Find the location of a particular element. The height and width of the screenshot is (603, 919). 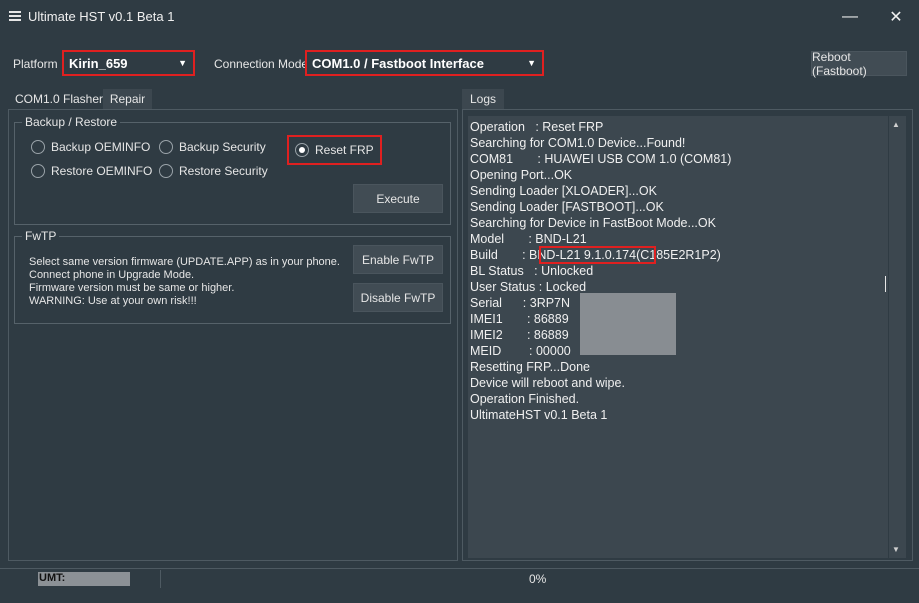

radio-selected-icon is located at coordinates (302, 150).